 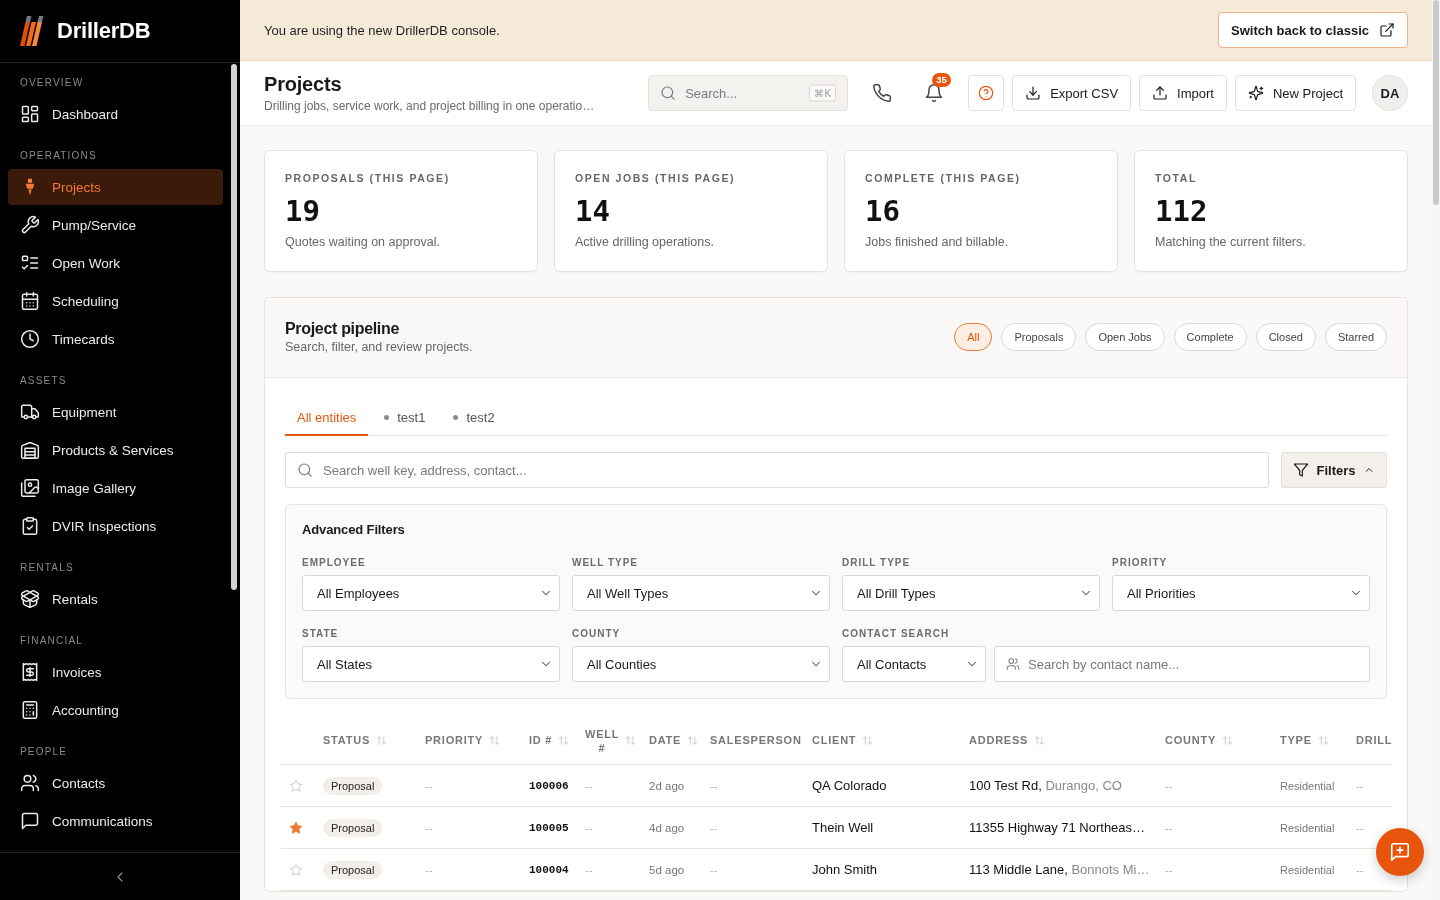 I want to click on panel-subtitle: Search, filter, and review projects., so click(x=379, y=347).